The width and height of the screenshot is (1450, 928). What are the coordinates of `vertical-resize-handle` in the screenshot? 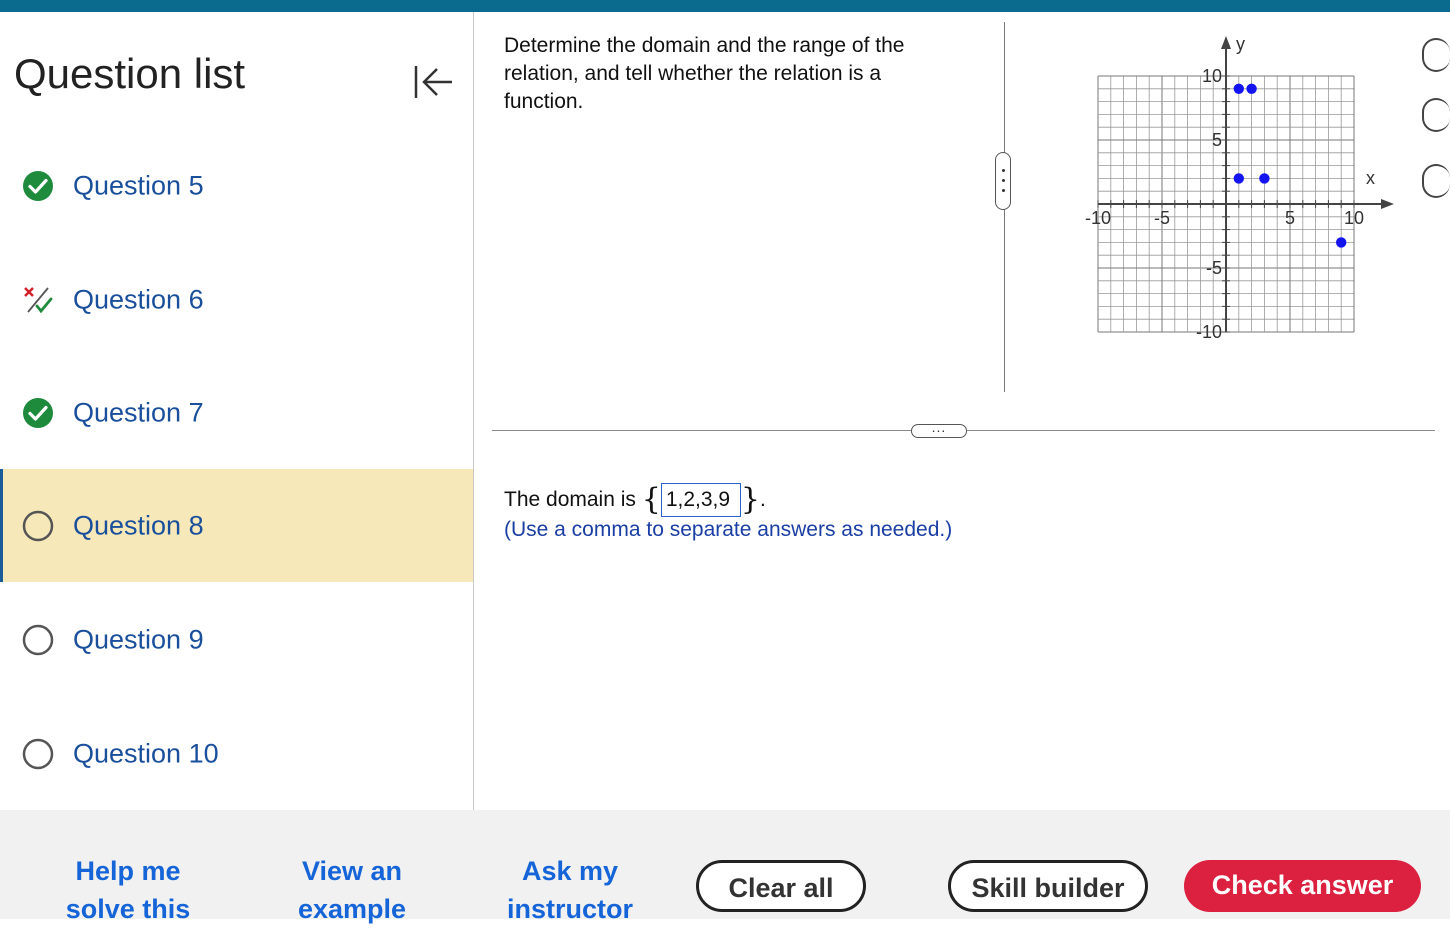 It's located at (1003, 181).